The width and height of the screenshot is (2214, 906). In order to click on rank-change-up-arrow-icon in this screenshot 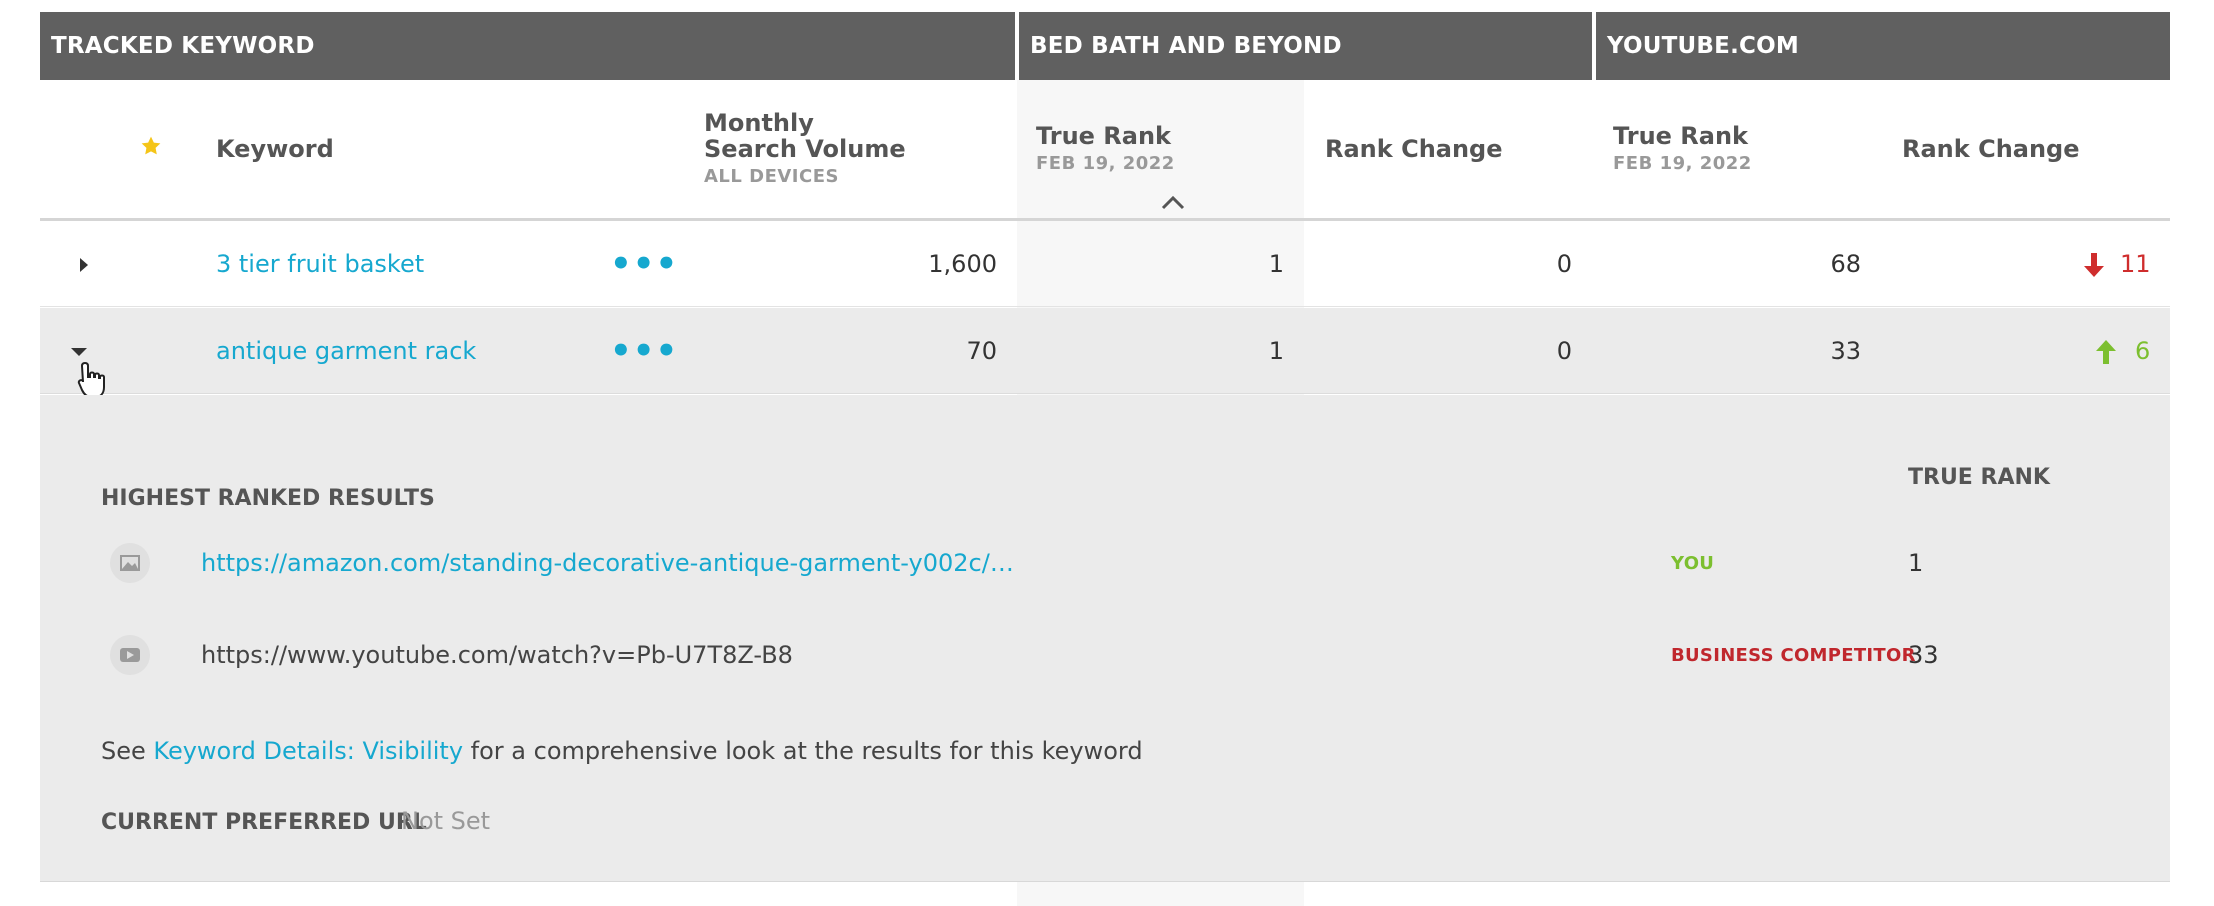, I will do `click(2106, 351)`.